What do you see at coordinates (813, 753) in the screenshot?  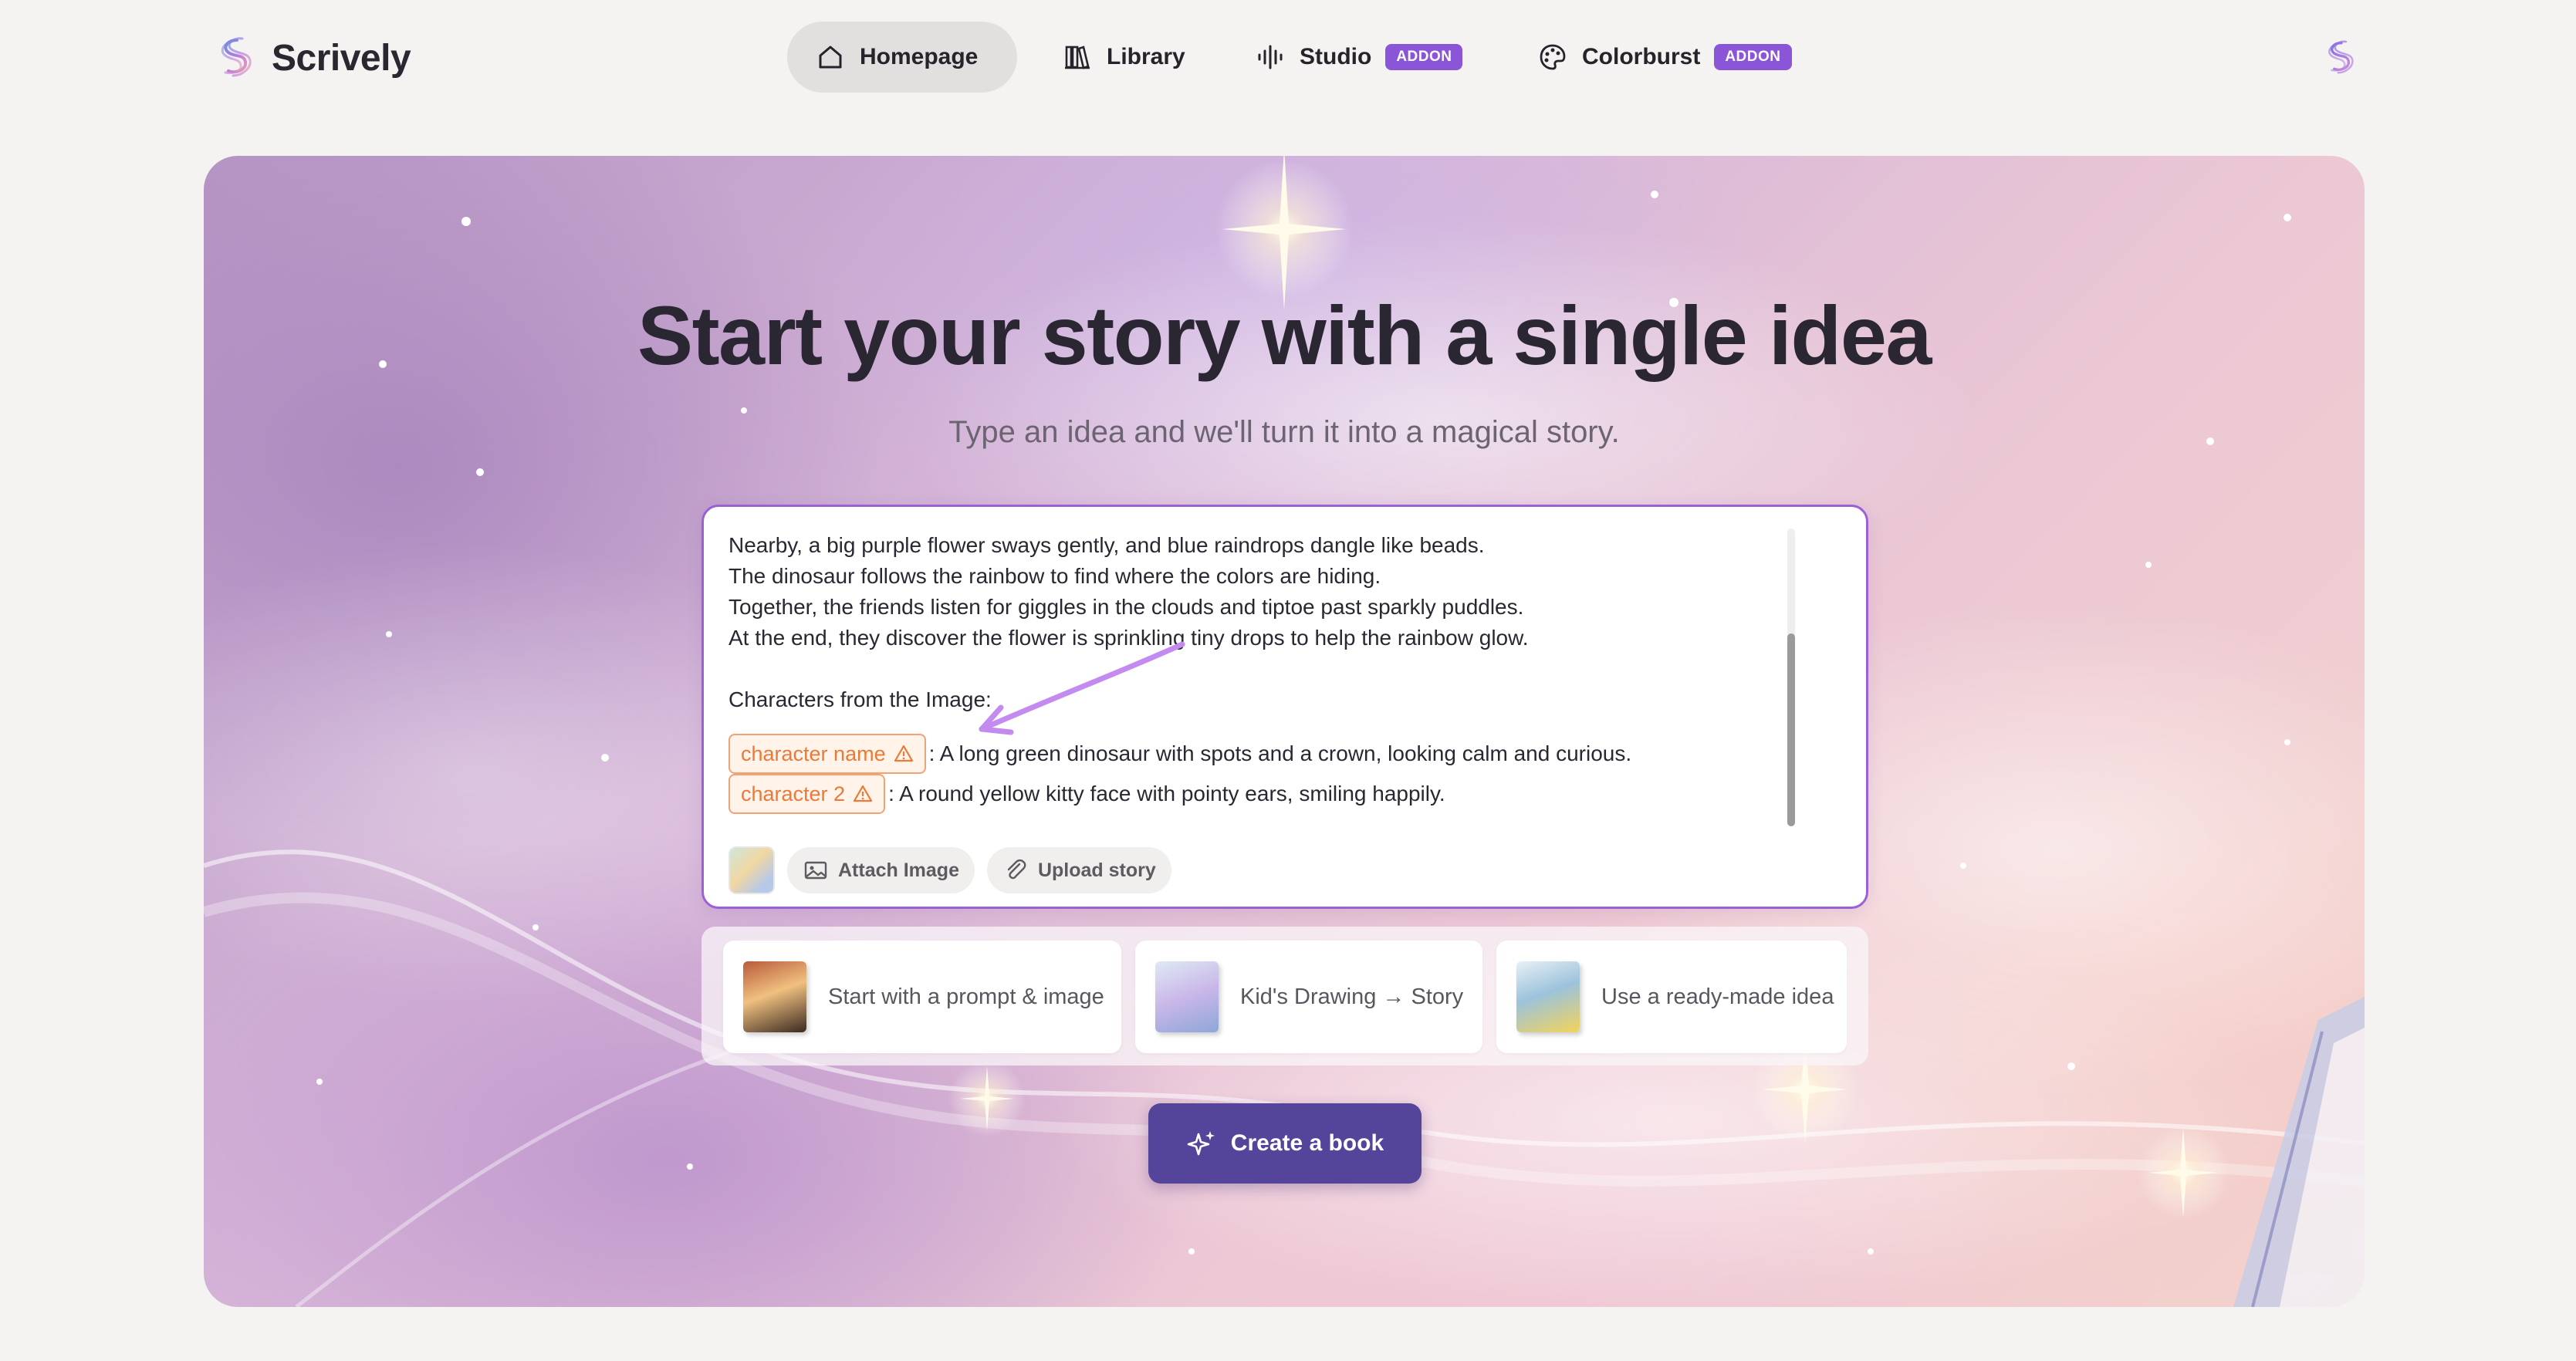 I see `character-tag-label: character name` at bounding box center [813, 753].